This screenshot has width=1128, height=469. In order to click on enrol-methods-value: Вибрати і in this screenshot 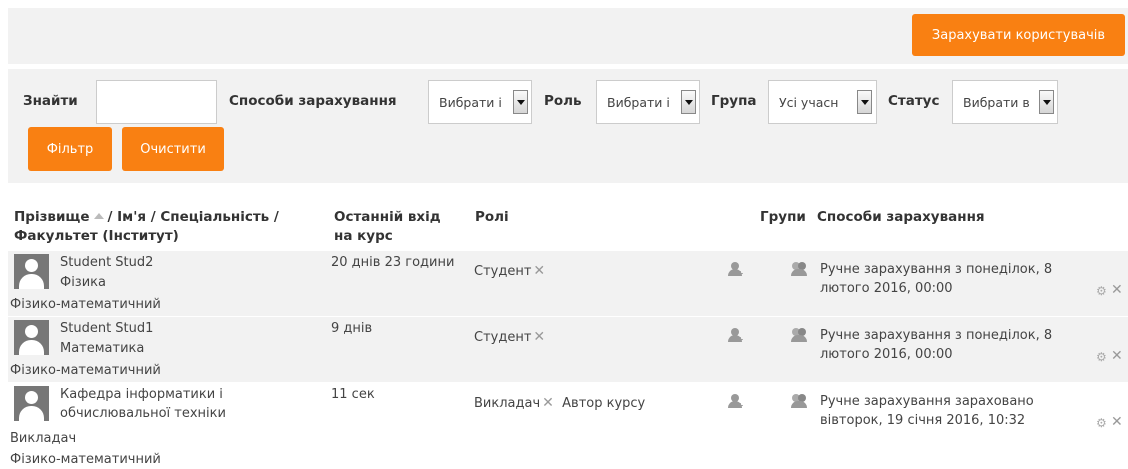, I will do `click(470, 102)`.